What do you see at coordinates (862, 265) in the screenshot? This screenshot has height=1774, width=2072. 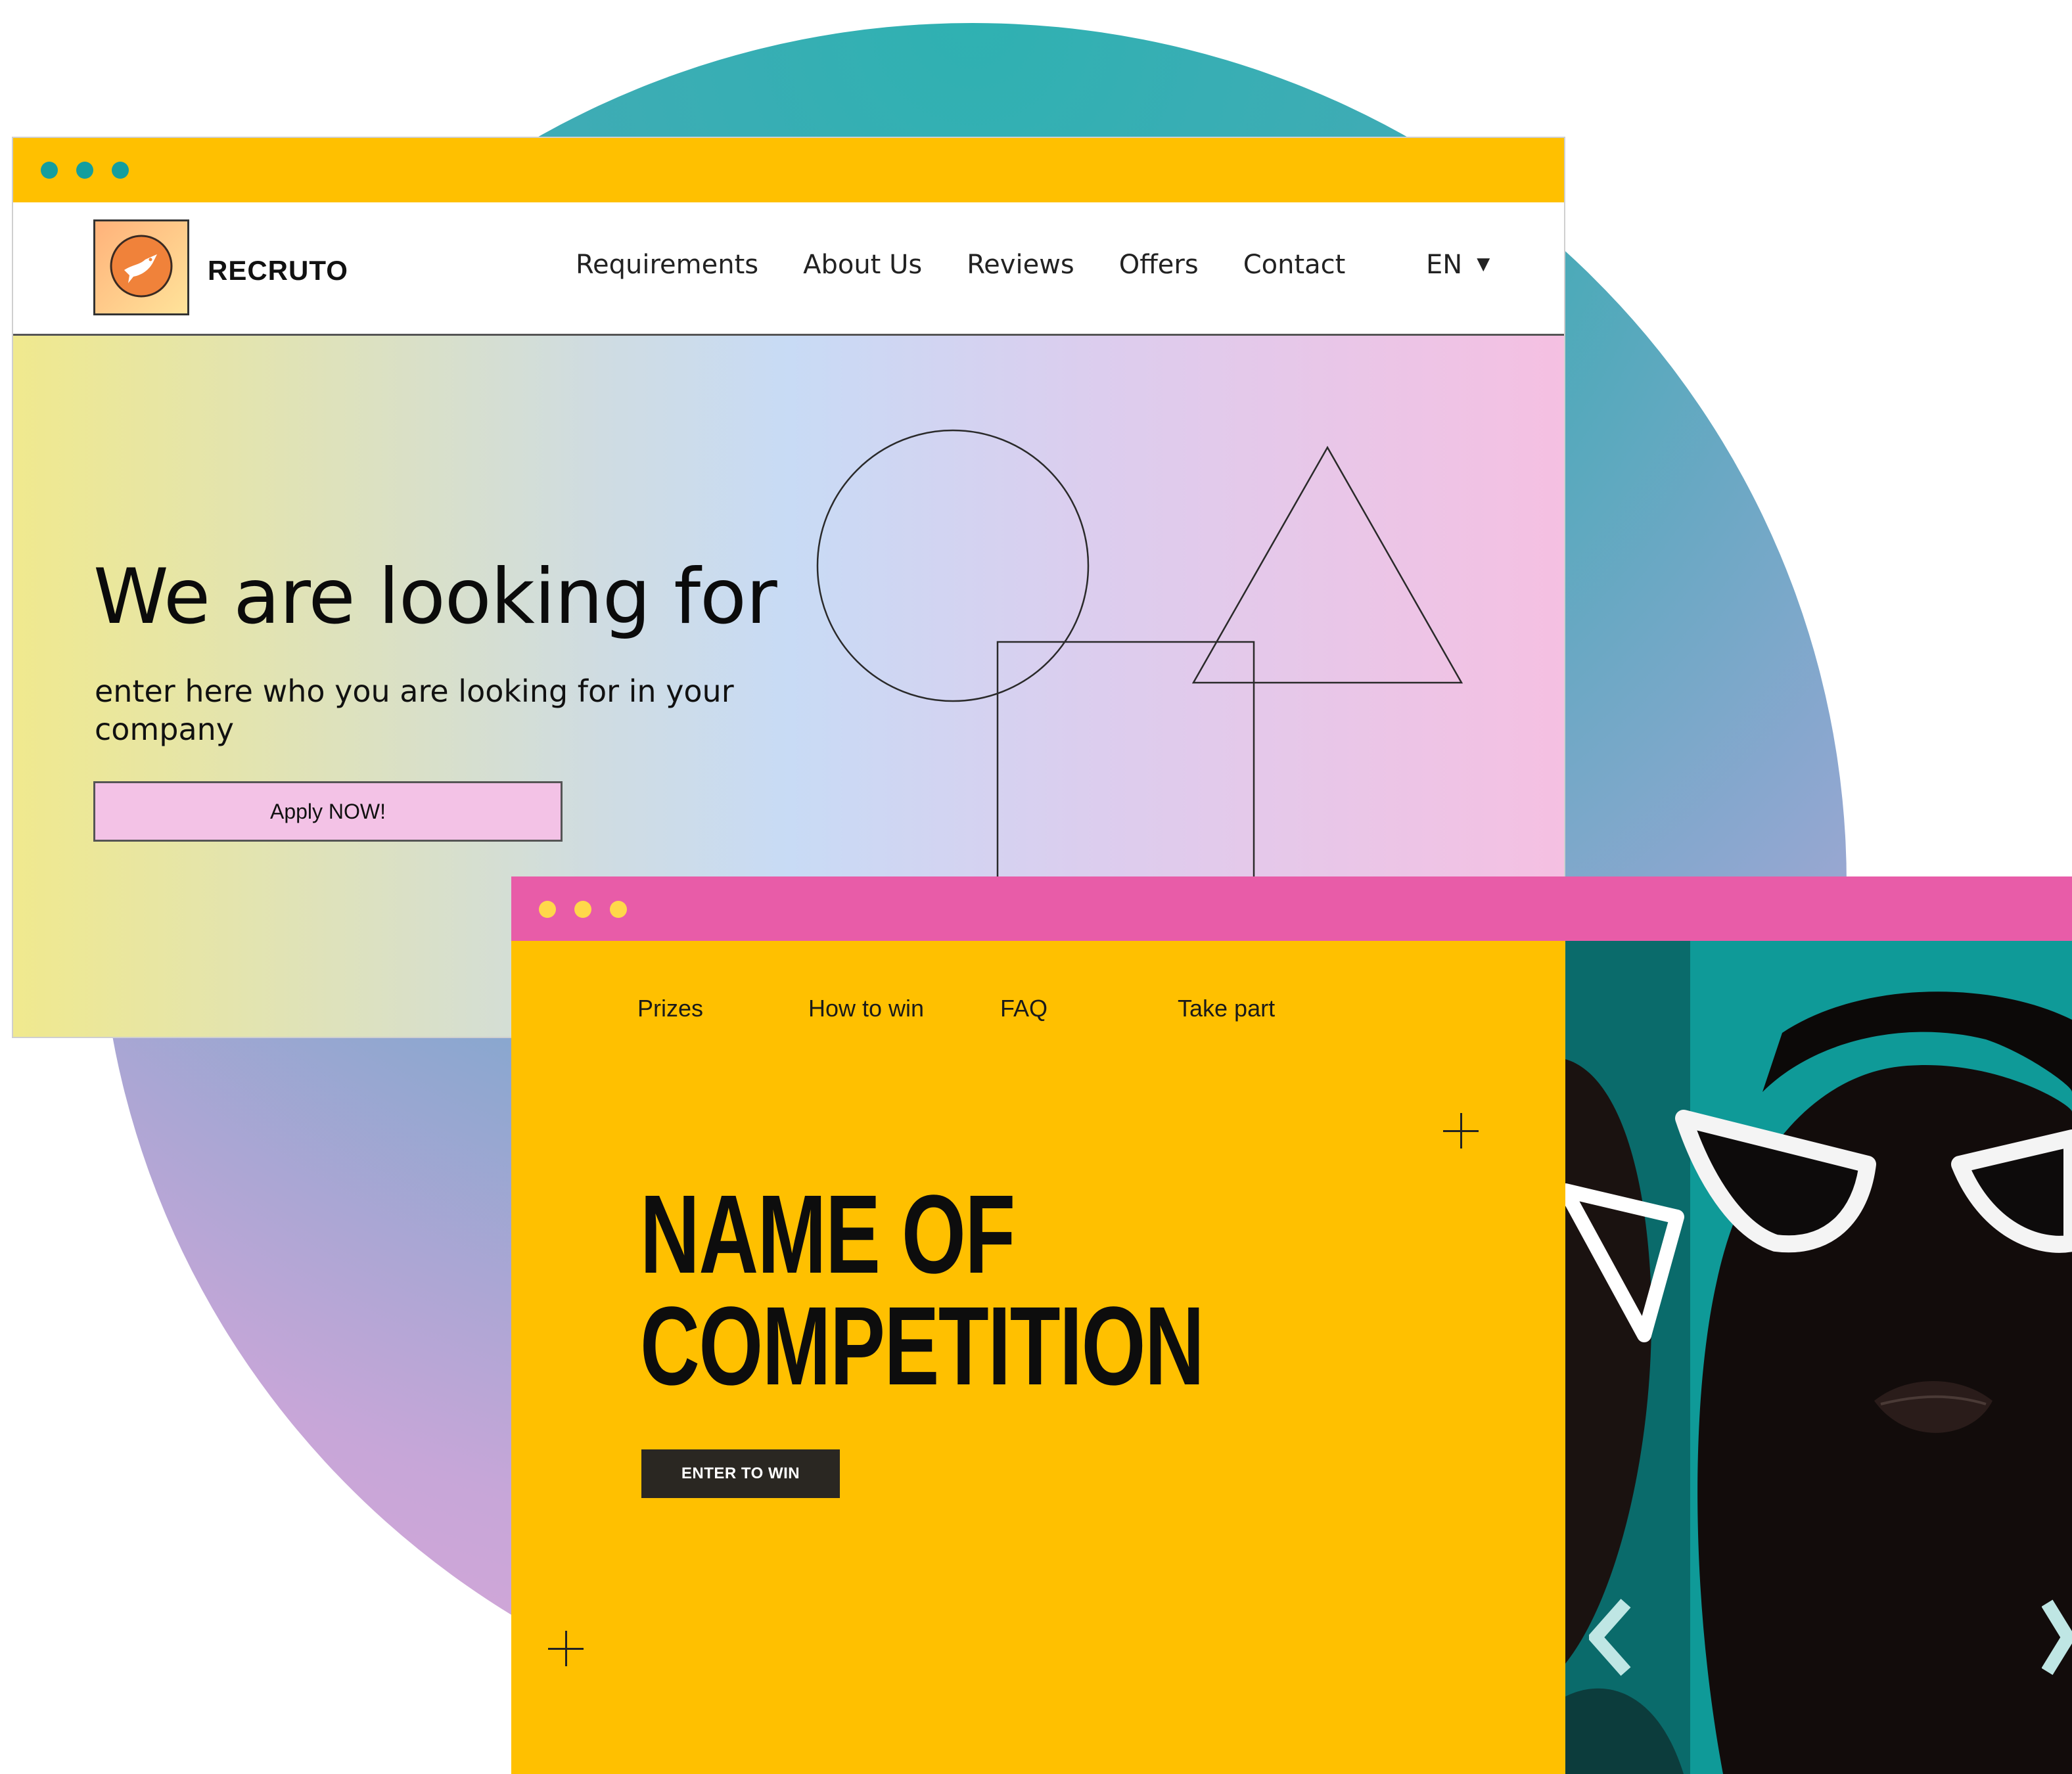 I see `nav-item-about-us: About Us` at bounding box center [862, 265].